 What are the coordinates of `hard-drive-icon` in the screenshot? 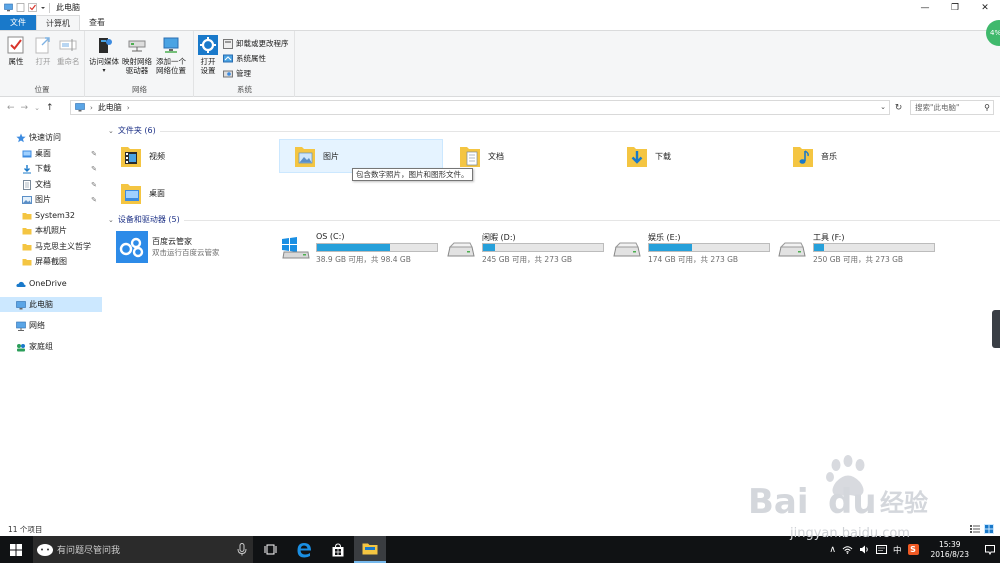 It's located at (792, 249).